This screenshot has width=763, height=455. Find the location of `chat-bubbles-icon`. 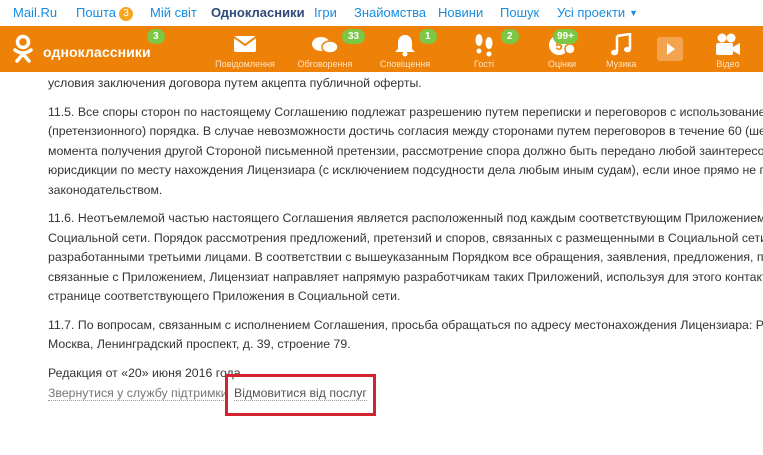

chat-bubbles-icon is located at coordinates (325, 45).